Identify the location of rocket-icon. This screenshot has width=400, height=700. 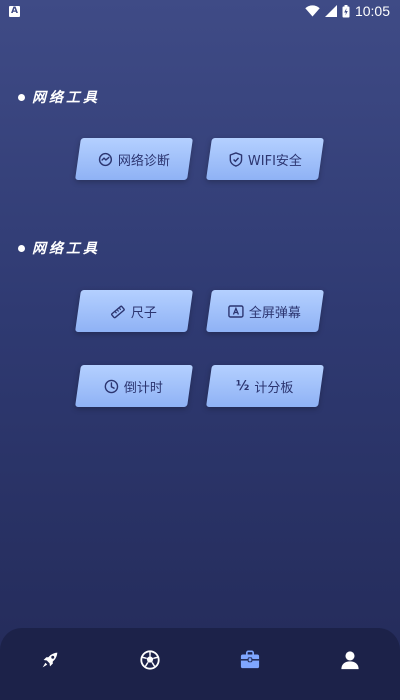
(50, 660).